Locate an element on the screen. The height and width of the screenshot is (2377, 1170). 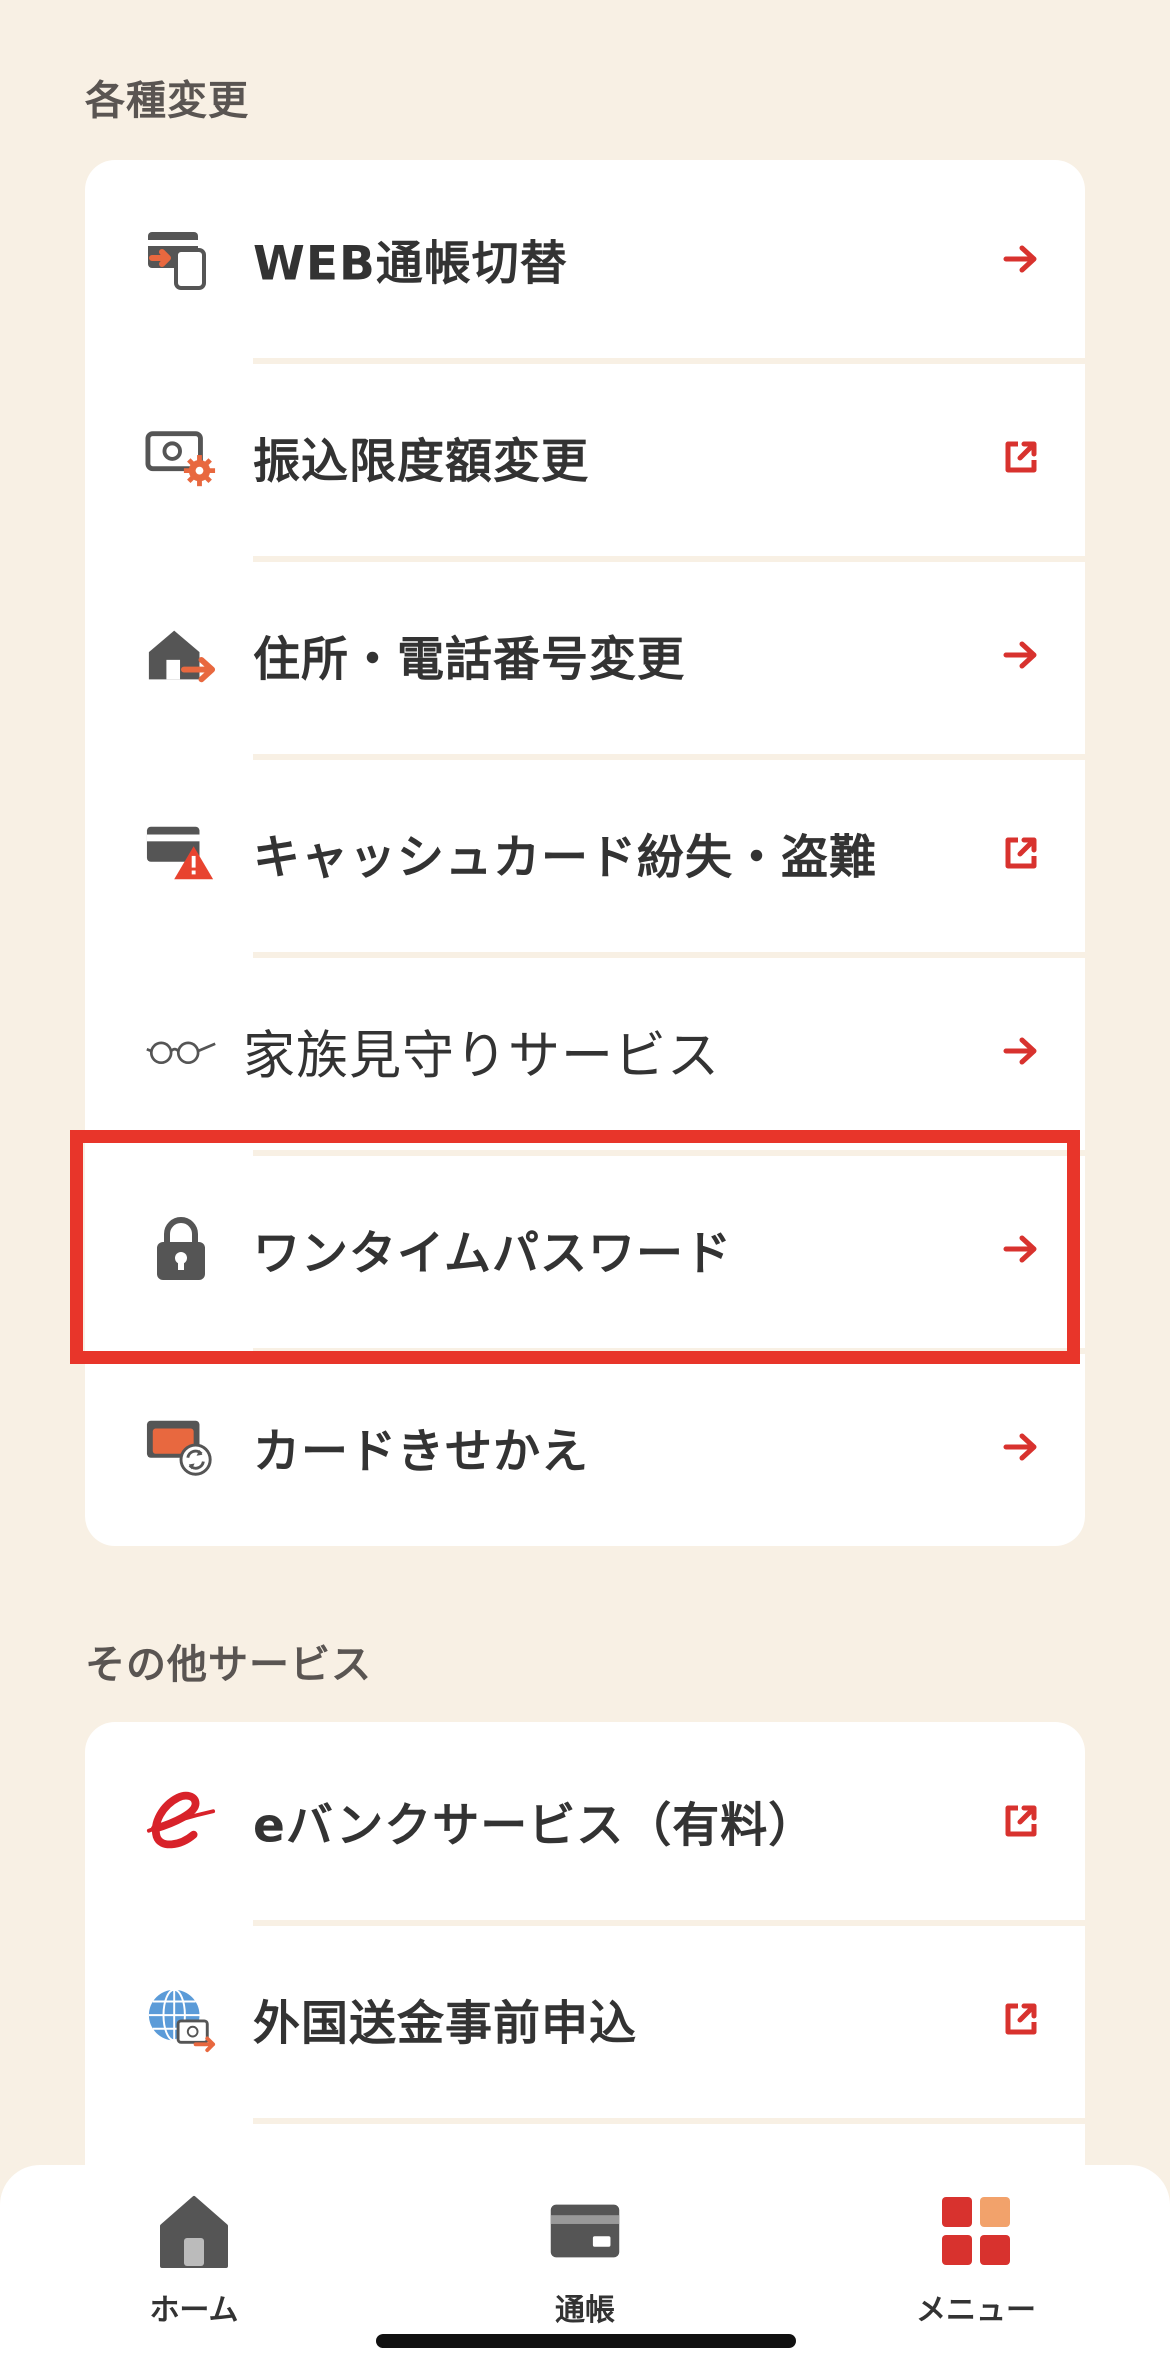
menu-grid-icon is located at coordinates (976, 2231).